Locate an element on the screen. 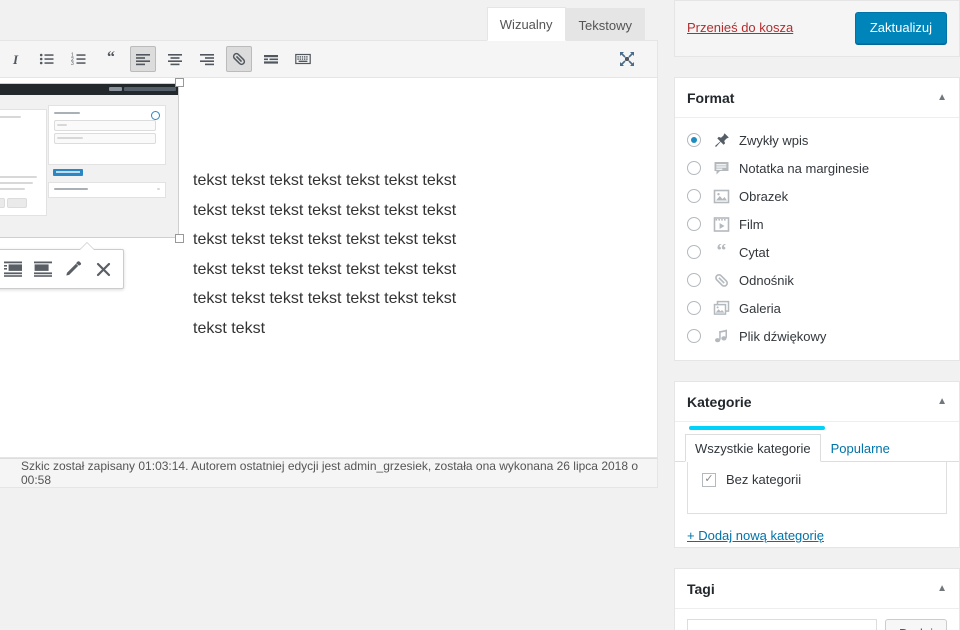 The width and height of the screenshot is (960, 630). format-option-aside: Notatka na marginesie is located at coordinates (817, 168).